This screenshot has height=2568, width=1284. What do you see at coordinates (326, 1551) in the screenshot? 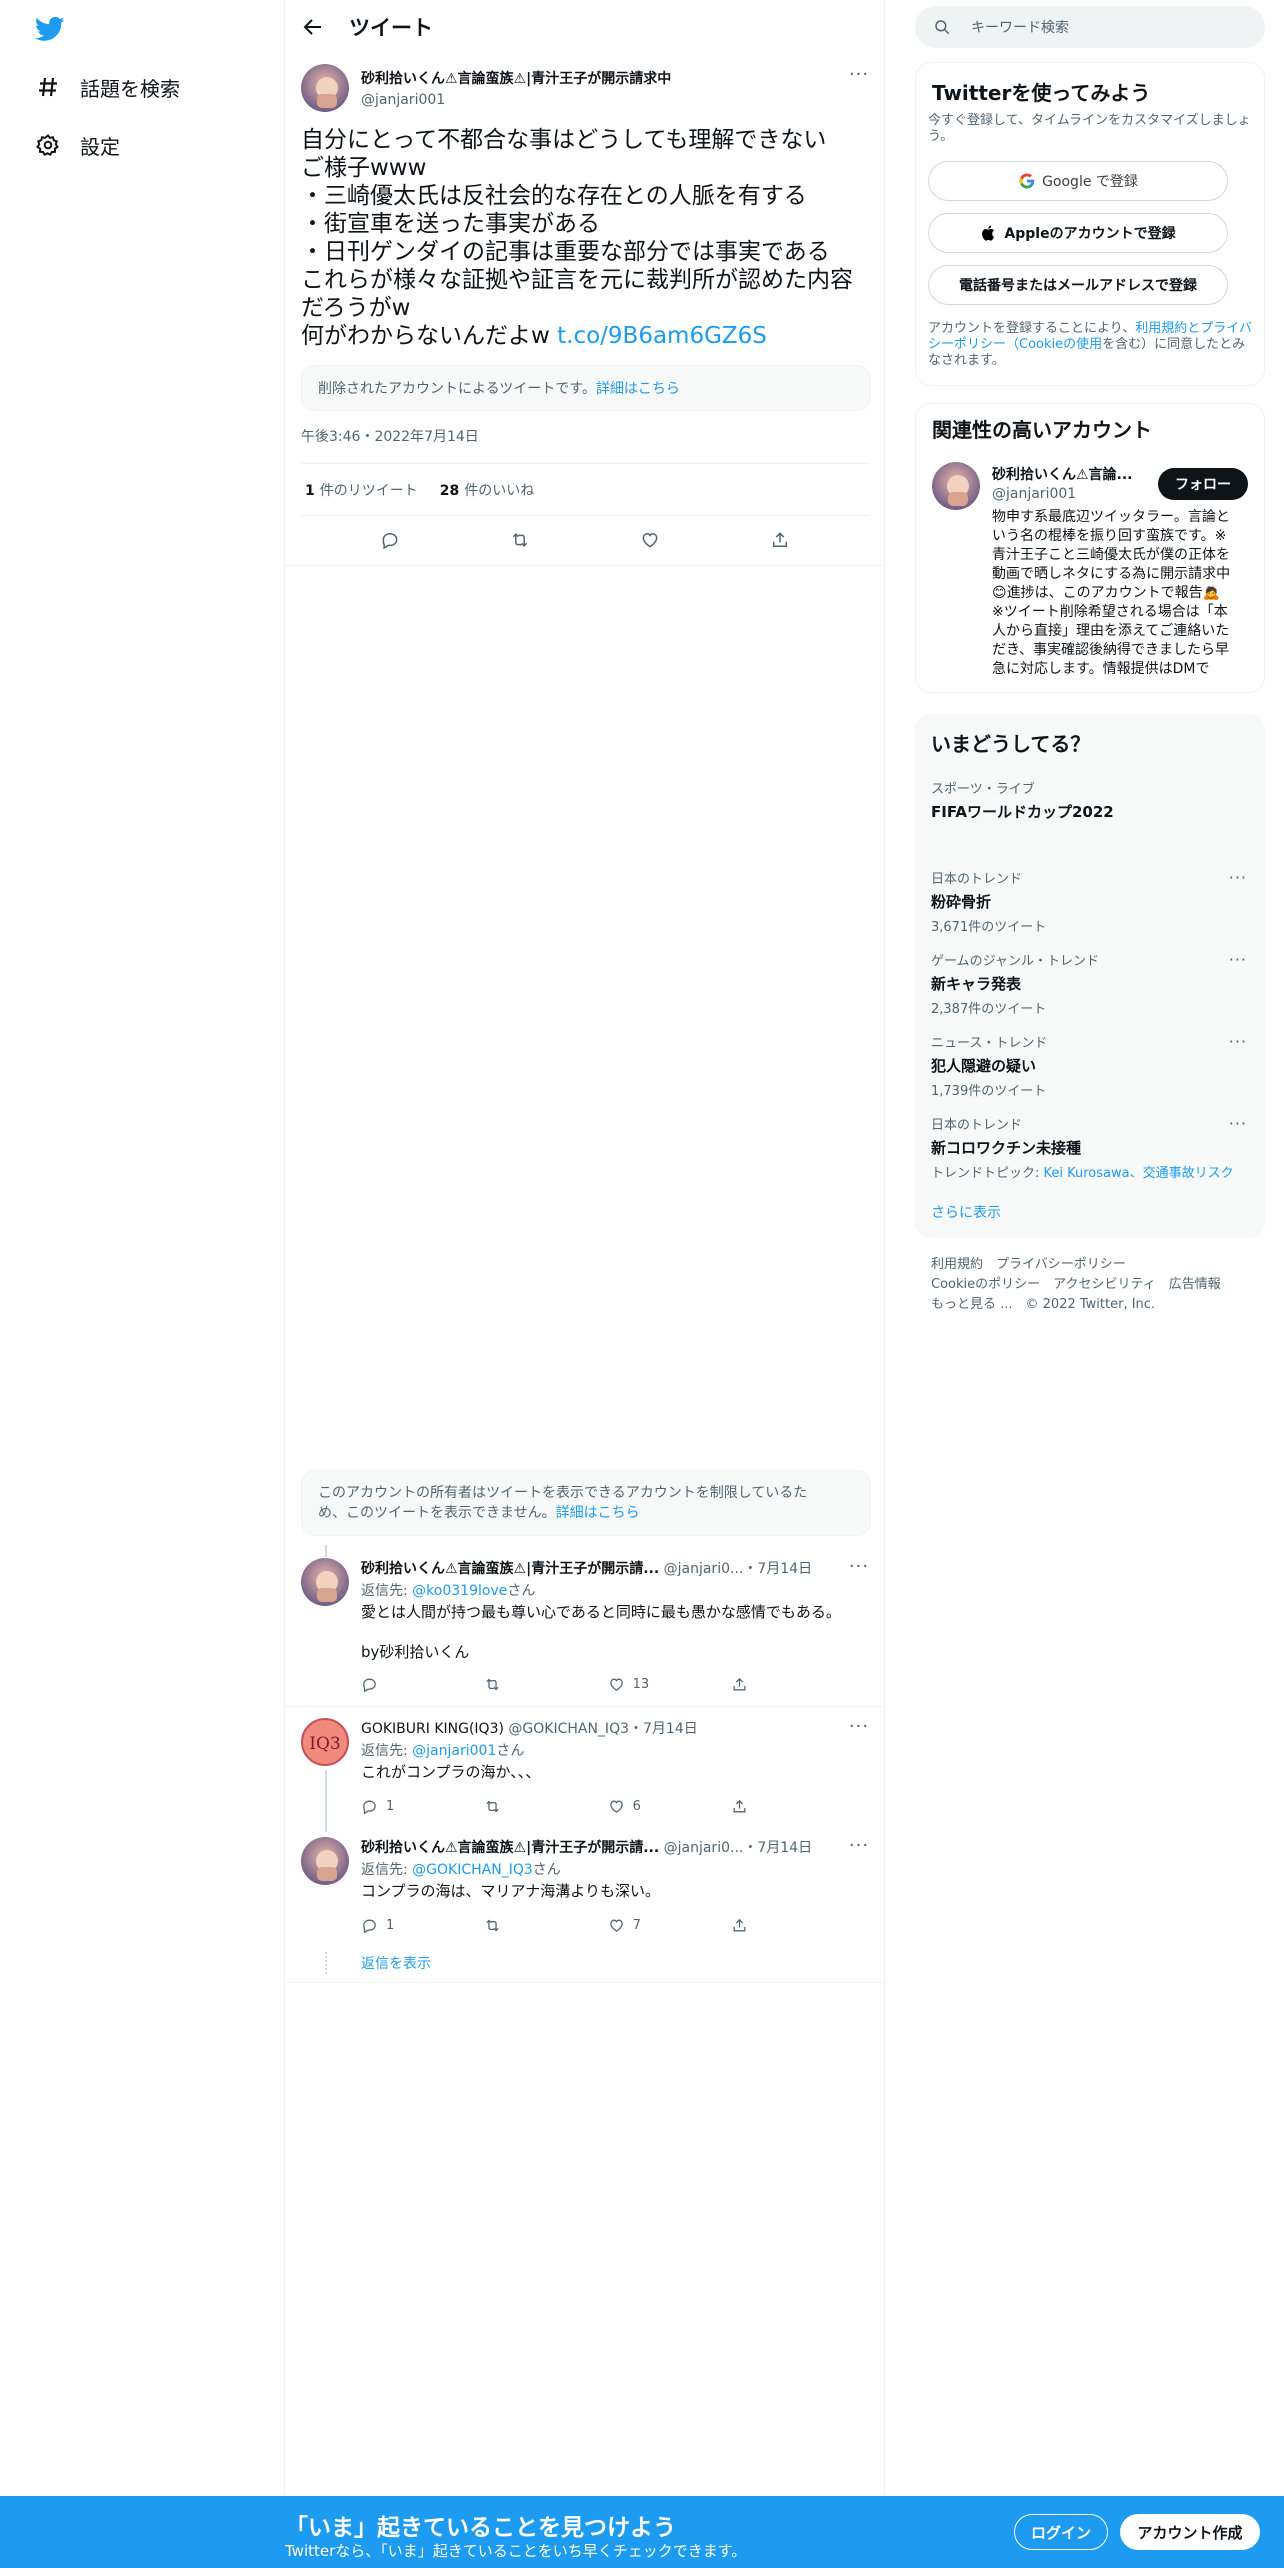
I see `thread-line` at bounding box center [326, 1551].